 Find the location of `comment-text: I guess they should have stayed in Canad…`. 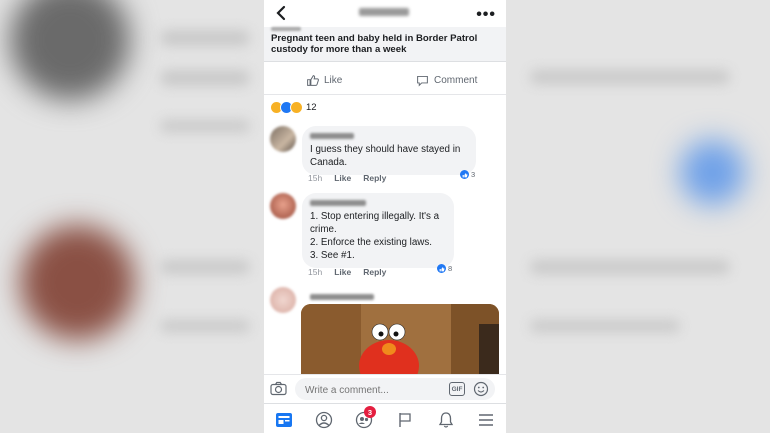

comment-text: I guess they should have stayed in Canad… is located at coordinates (385, 156).